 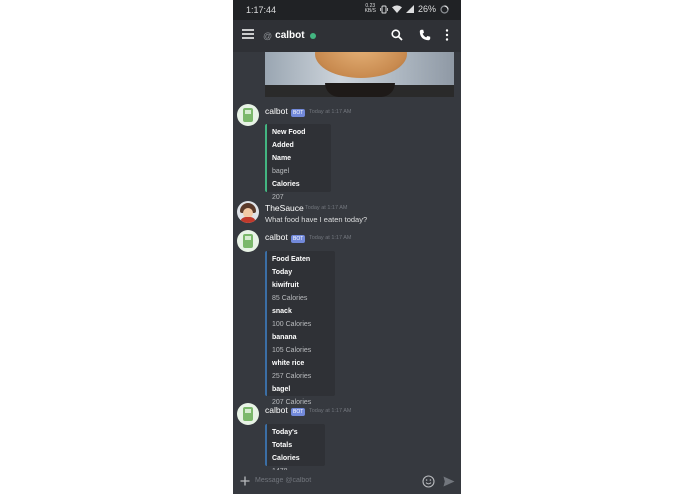 What do you see at coordinates (292, 324) in the screenshot?
I see `embed-field-value: 100 Calories` at bounding box center [292, 324].